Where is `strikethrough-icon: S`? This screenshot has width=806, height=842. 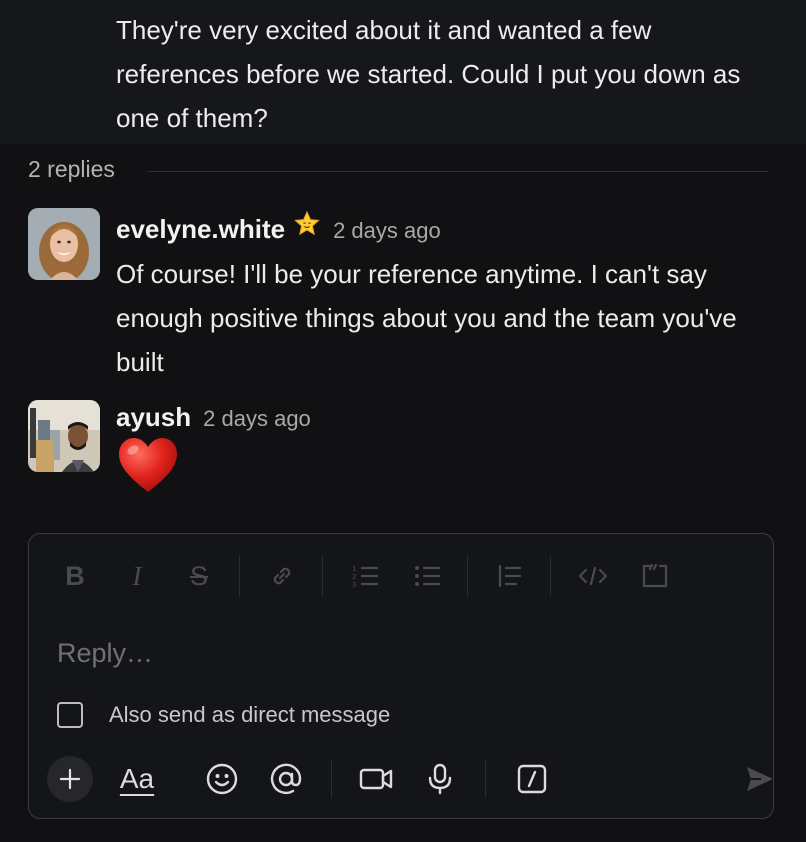
strikethrough-icon: S is located at coordinates (198, 575).